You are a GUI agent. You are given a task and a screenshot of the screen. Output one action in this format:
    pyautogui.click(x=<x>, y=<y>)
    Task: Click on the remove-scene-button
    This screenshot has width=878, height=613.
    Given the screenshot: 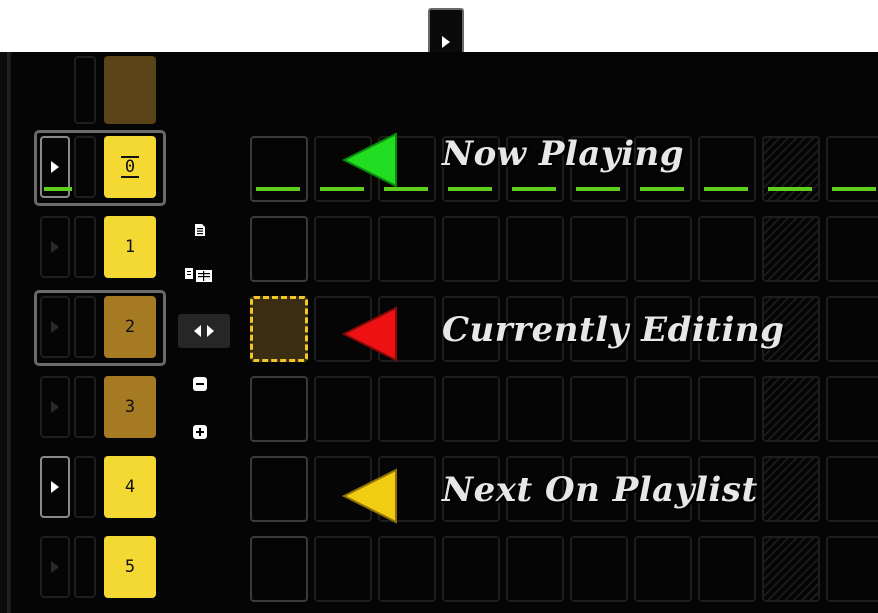 What is the action you would take?
    pyautogui.click(x=200, y=384)
    